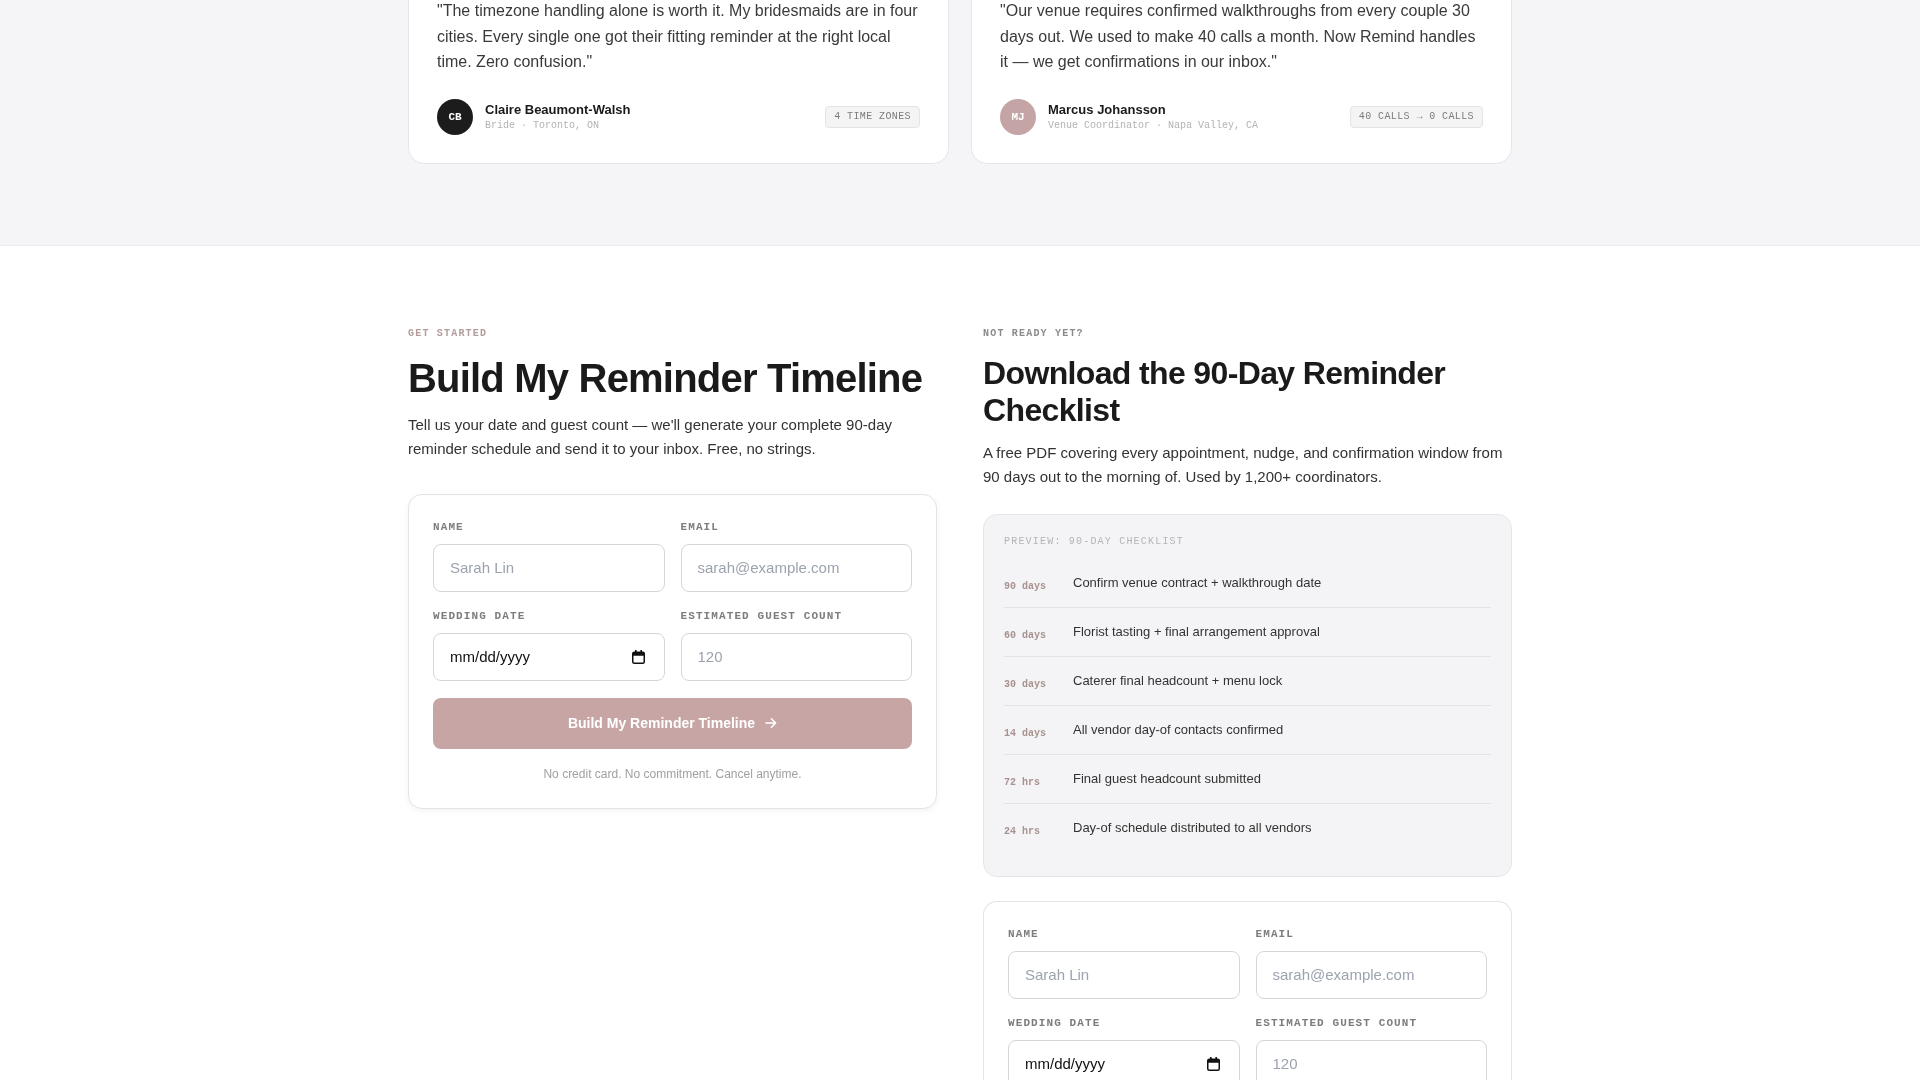  I want to click on form-note: No credit card. No commitment. Cancel anytime., so click(672, 773).